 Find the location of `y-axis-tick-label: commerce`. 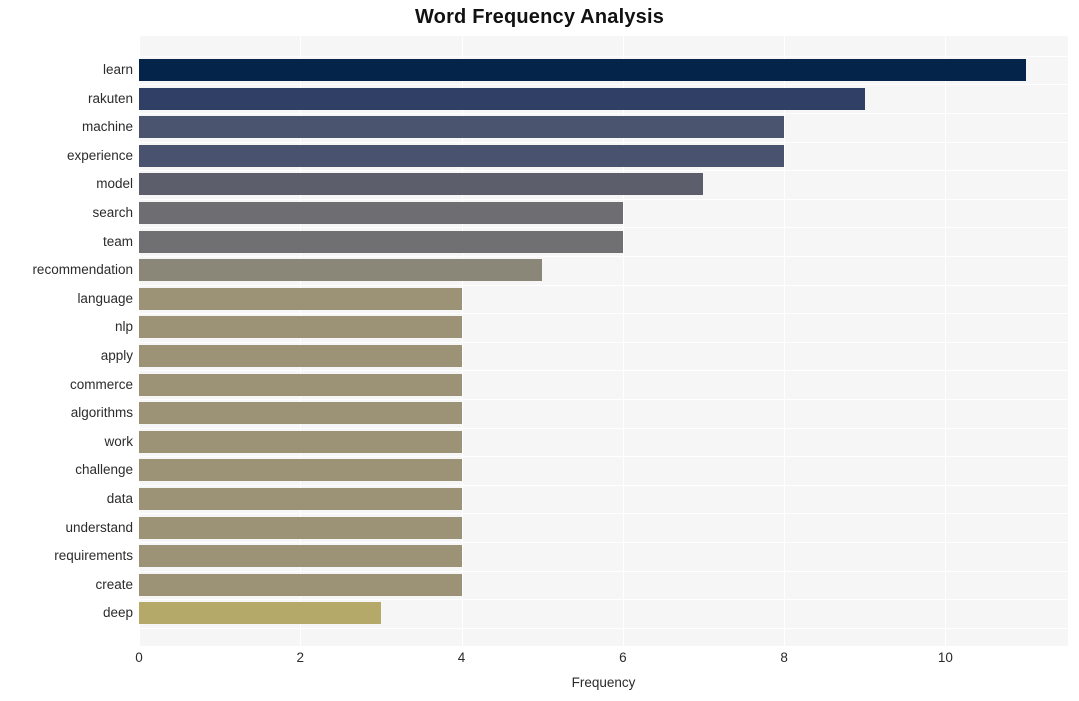

y-axis-tick-label: commerce is located at coordinates (101, 384).